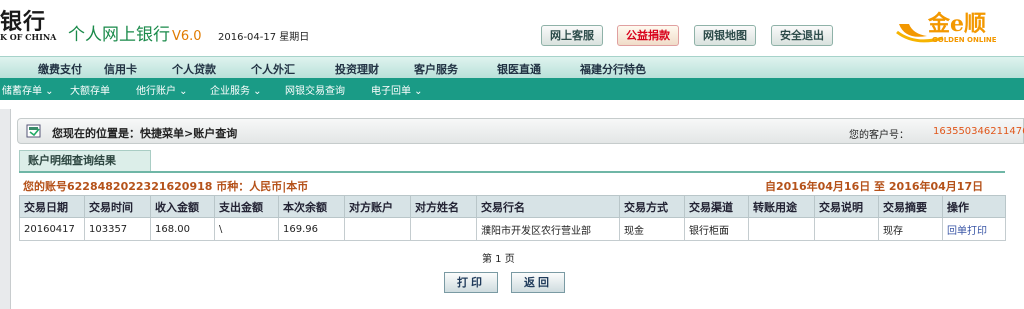  What do you see at coordinates (716, 229) in the screenshot?
I see `cell-channel: 银行柜面` at bounding box center [716, 229].